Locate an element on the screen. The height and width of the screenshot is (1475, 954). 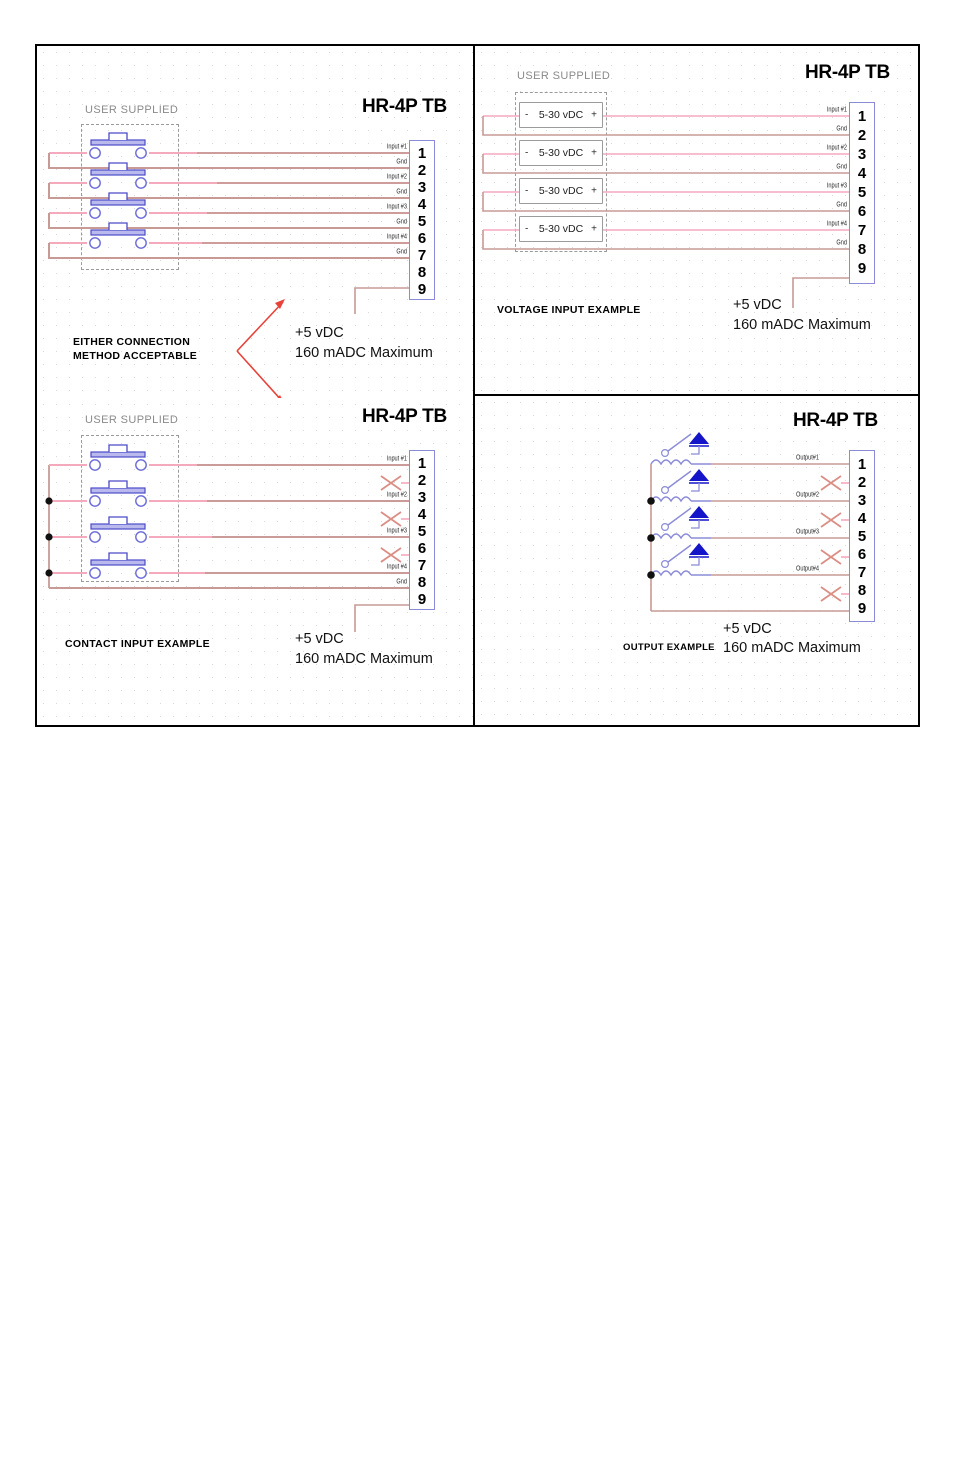
voltage-source-3: - 5-30 vDC + is located at coordinates (561, 191).